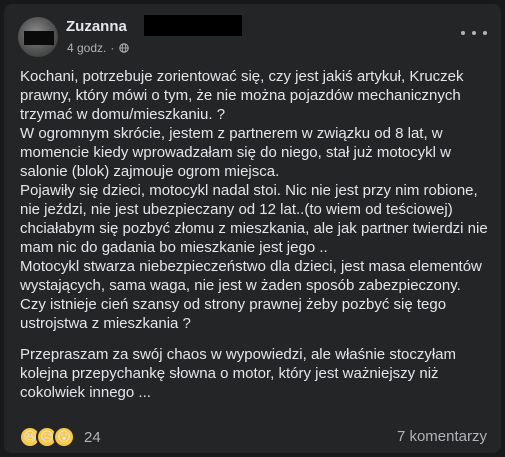  I want to click on avatar-redaction, so click(39, 38).